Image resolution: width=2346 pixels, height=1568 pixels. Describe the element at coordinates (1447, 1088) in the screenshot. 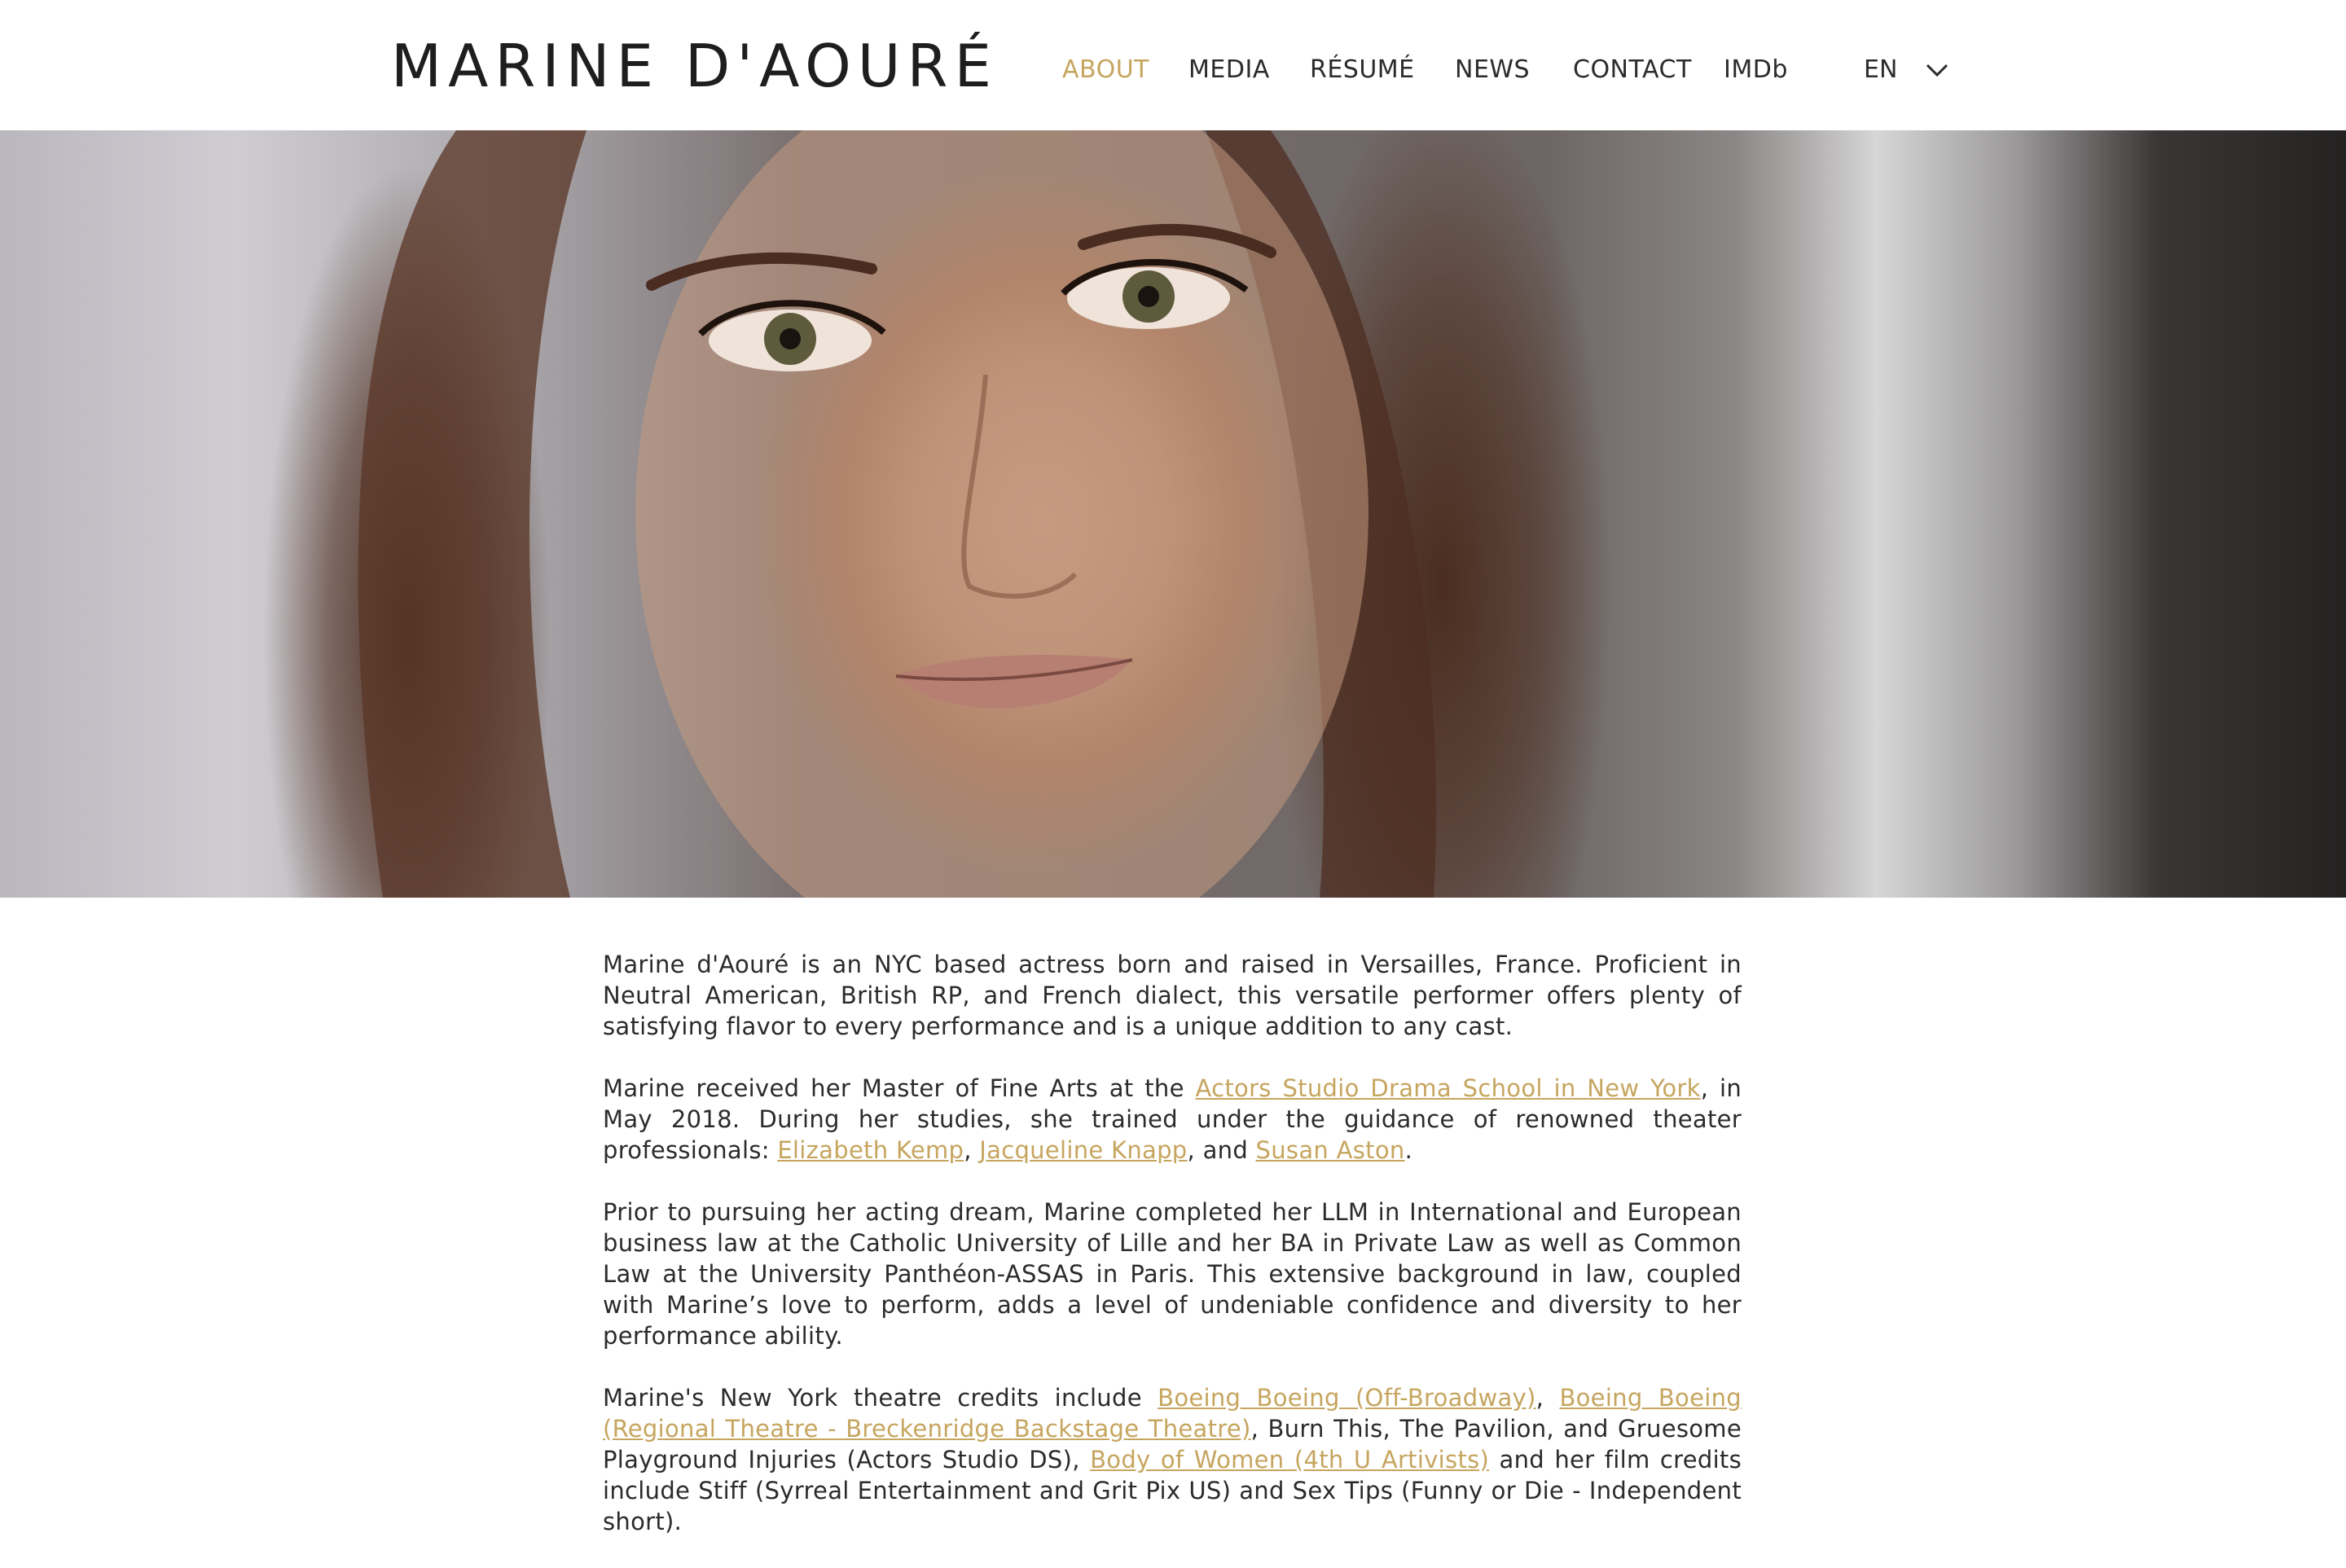

I see `link-actors-studio: Actors Studio Drama School in New York` at that location.